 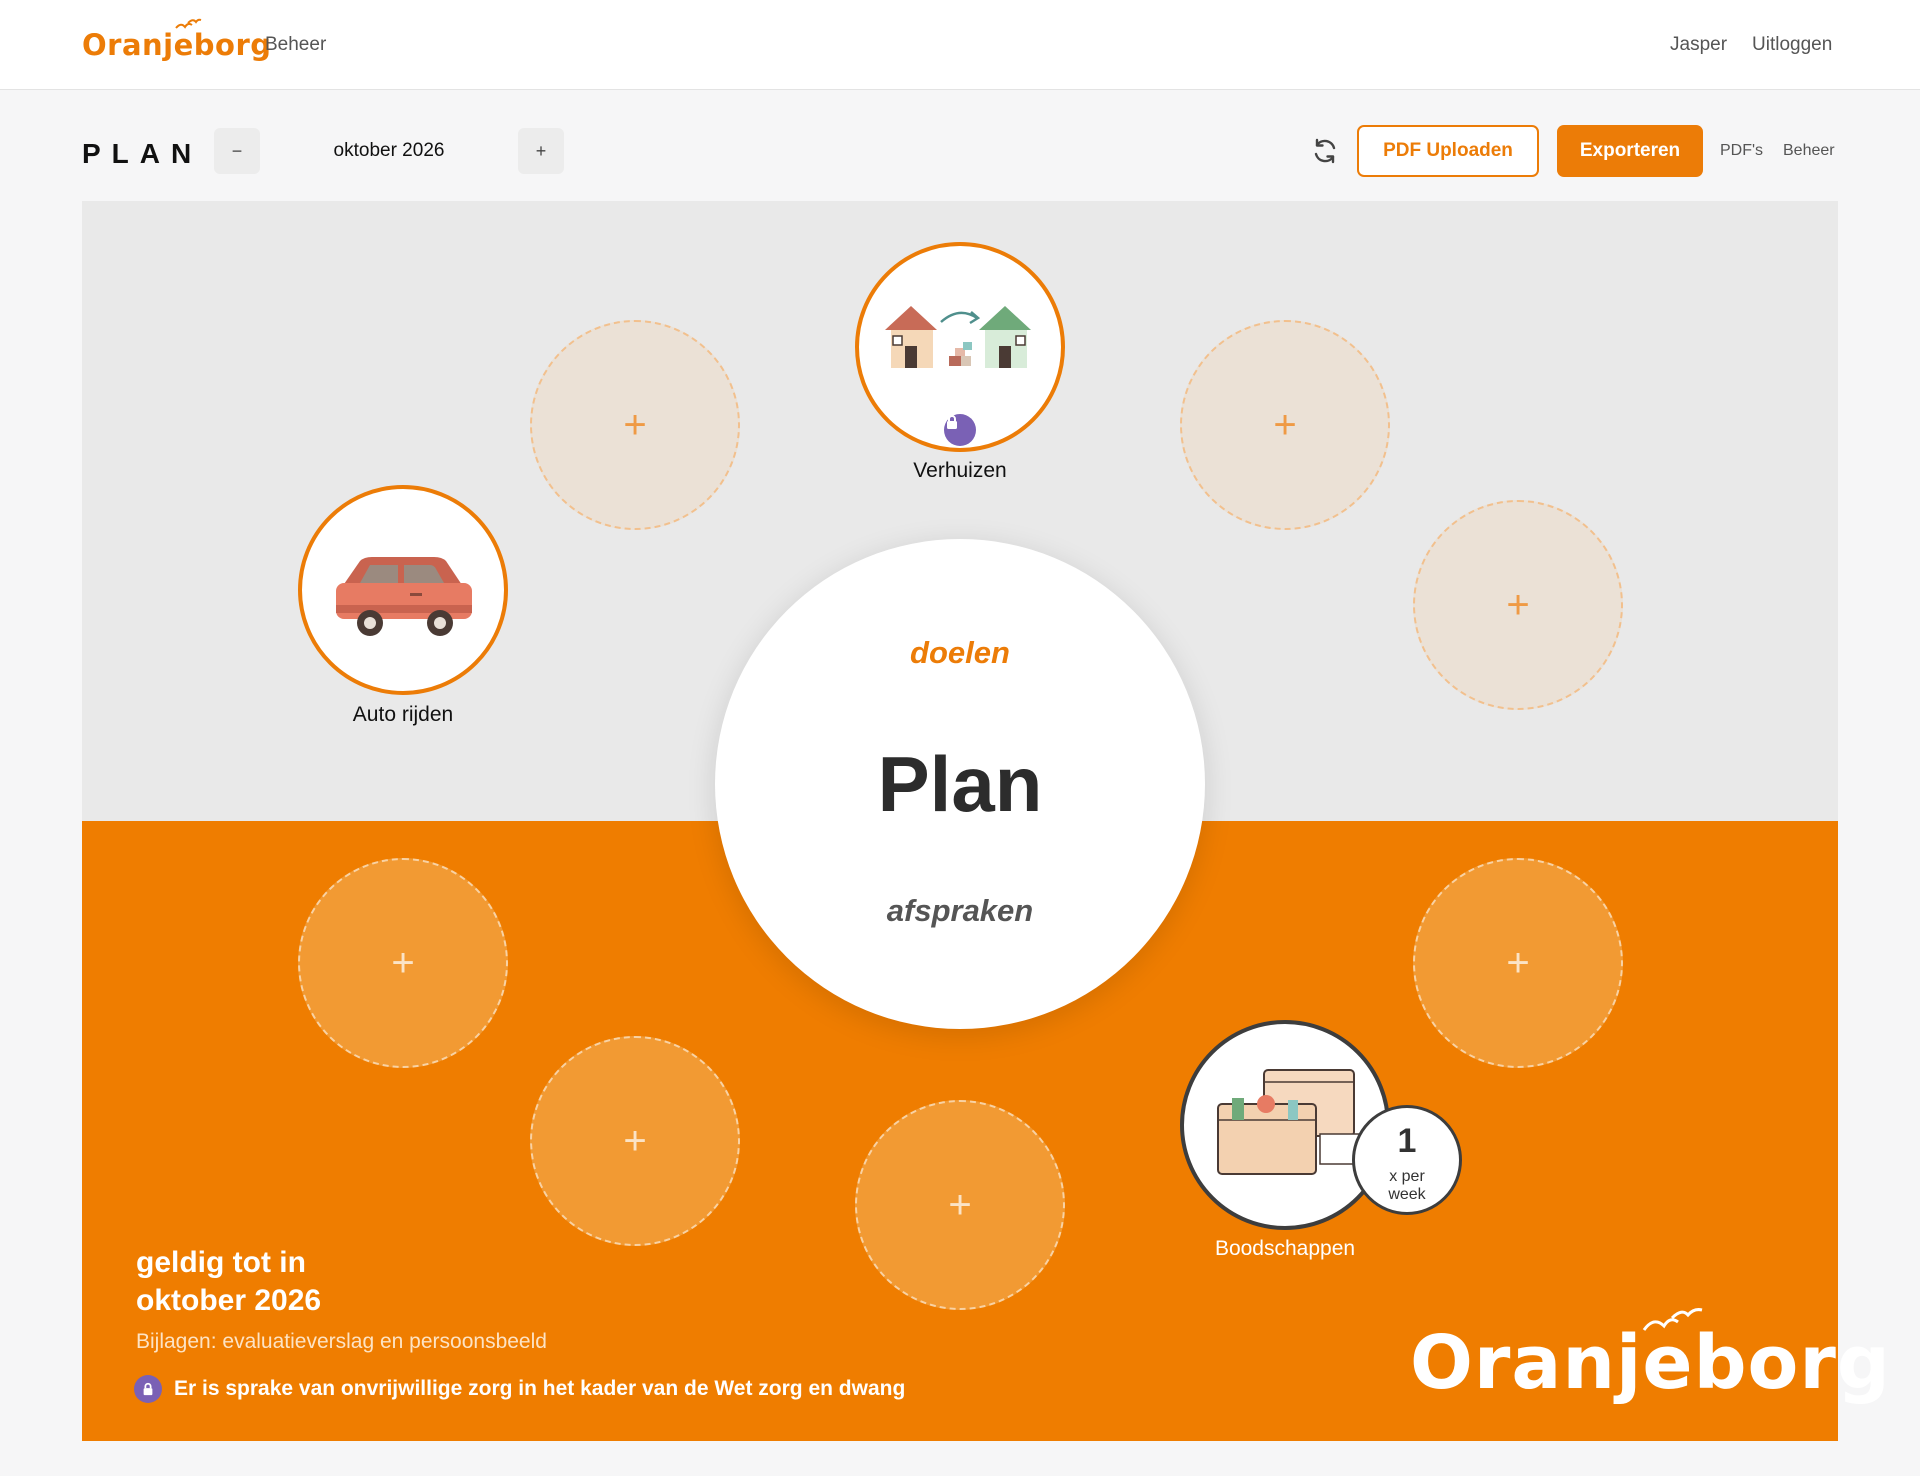 What do you see at coordinates (960, 910) in the screenshot?
I see `center-agreements-label: afspraken` at bounding box center [960, 910].